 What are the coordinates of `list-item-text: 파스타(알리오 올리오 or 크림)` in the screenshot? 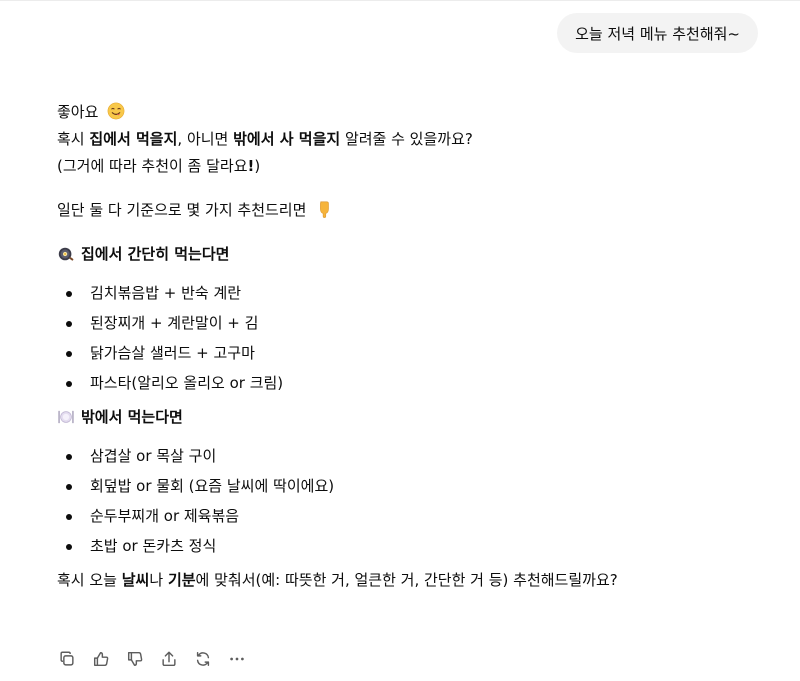 It's located at (187, 383).